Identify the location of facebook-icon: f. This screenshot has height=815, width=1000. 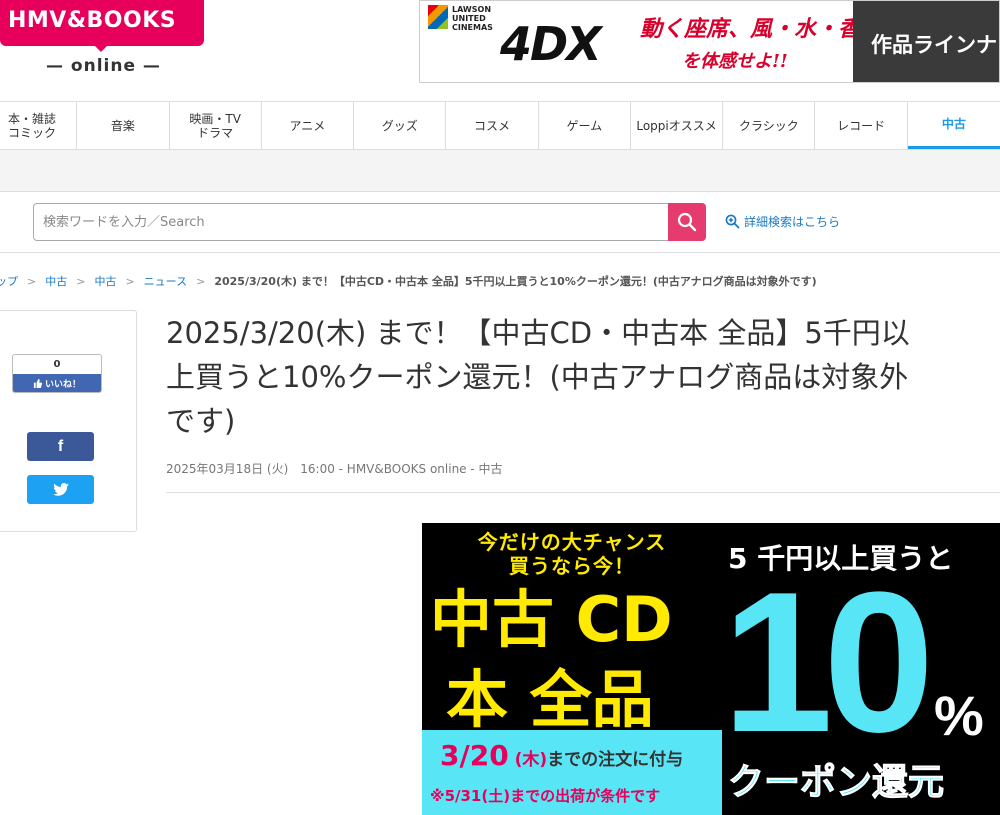
(60, 446).